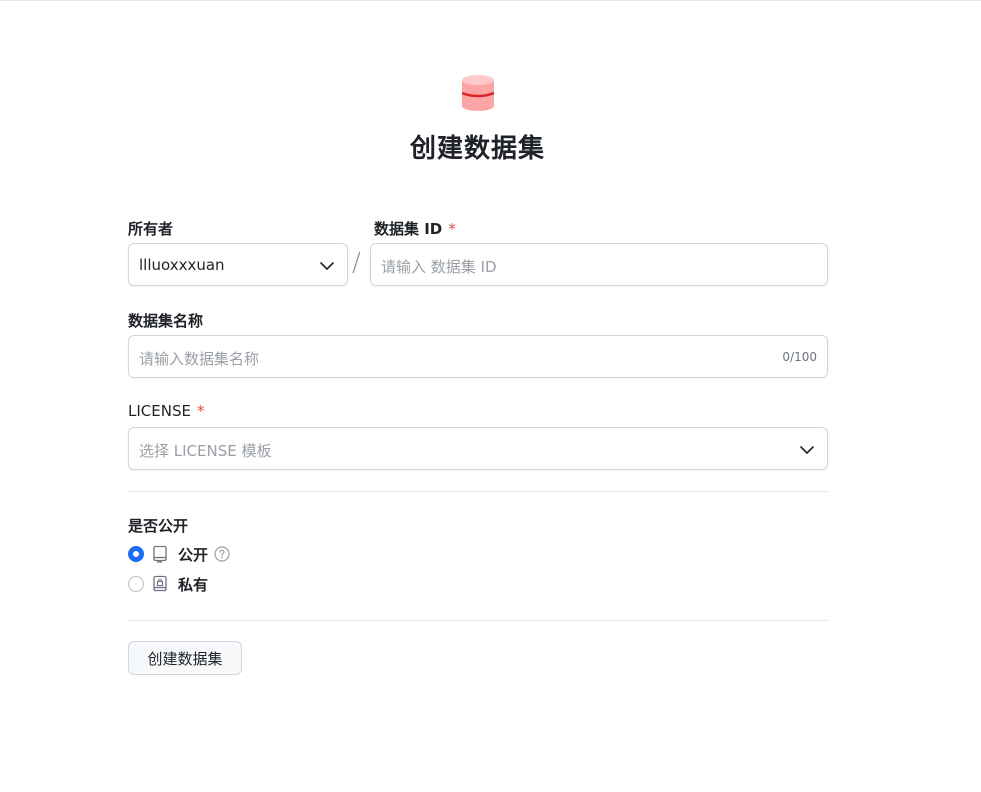  I want to click on dataset-name-placeholder: 请输入数据集名称, so click(199, 359).